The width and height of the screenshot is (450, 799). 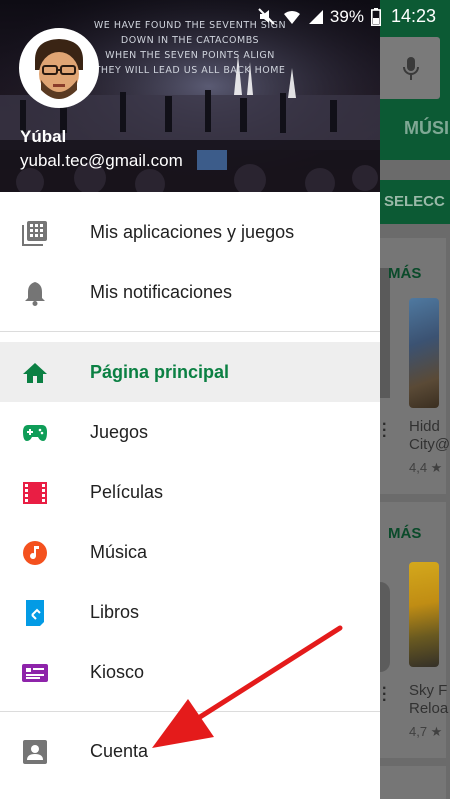 What do you see at coordinates (35, 293) in the screenshot?
I see `bell-icon` at bounding box center [35, 293].